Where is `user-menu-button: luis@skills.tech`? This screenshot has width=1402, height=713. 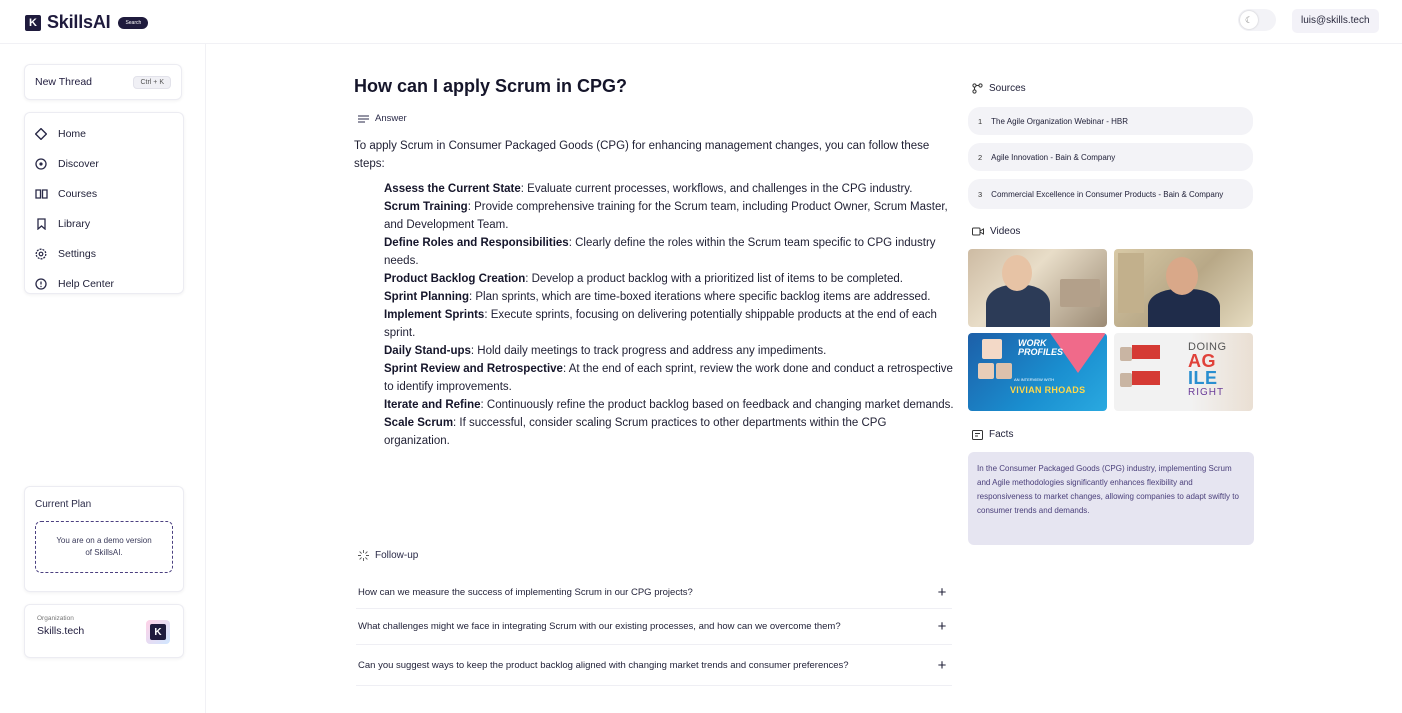
user-menu-button: luis@skills.tech is located at coordinates (1335, 21).